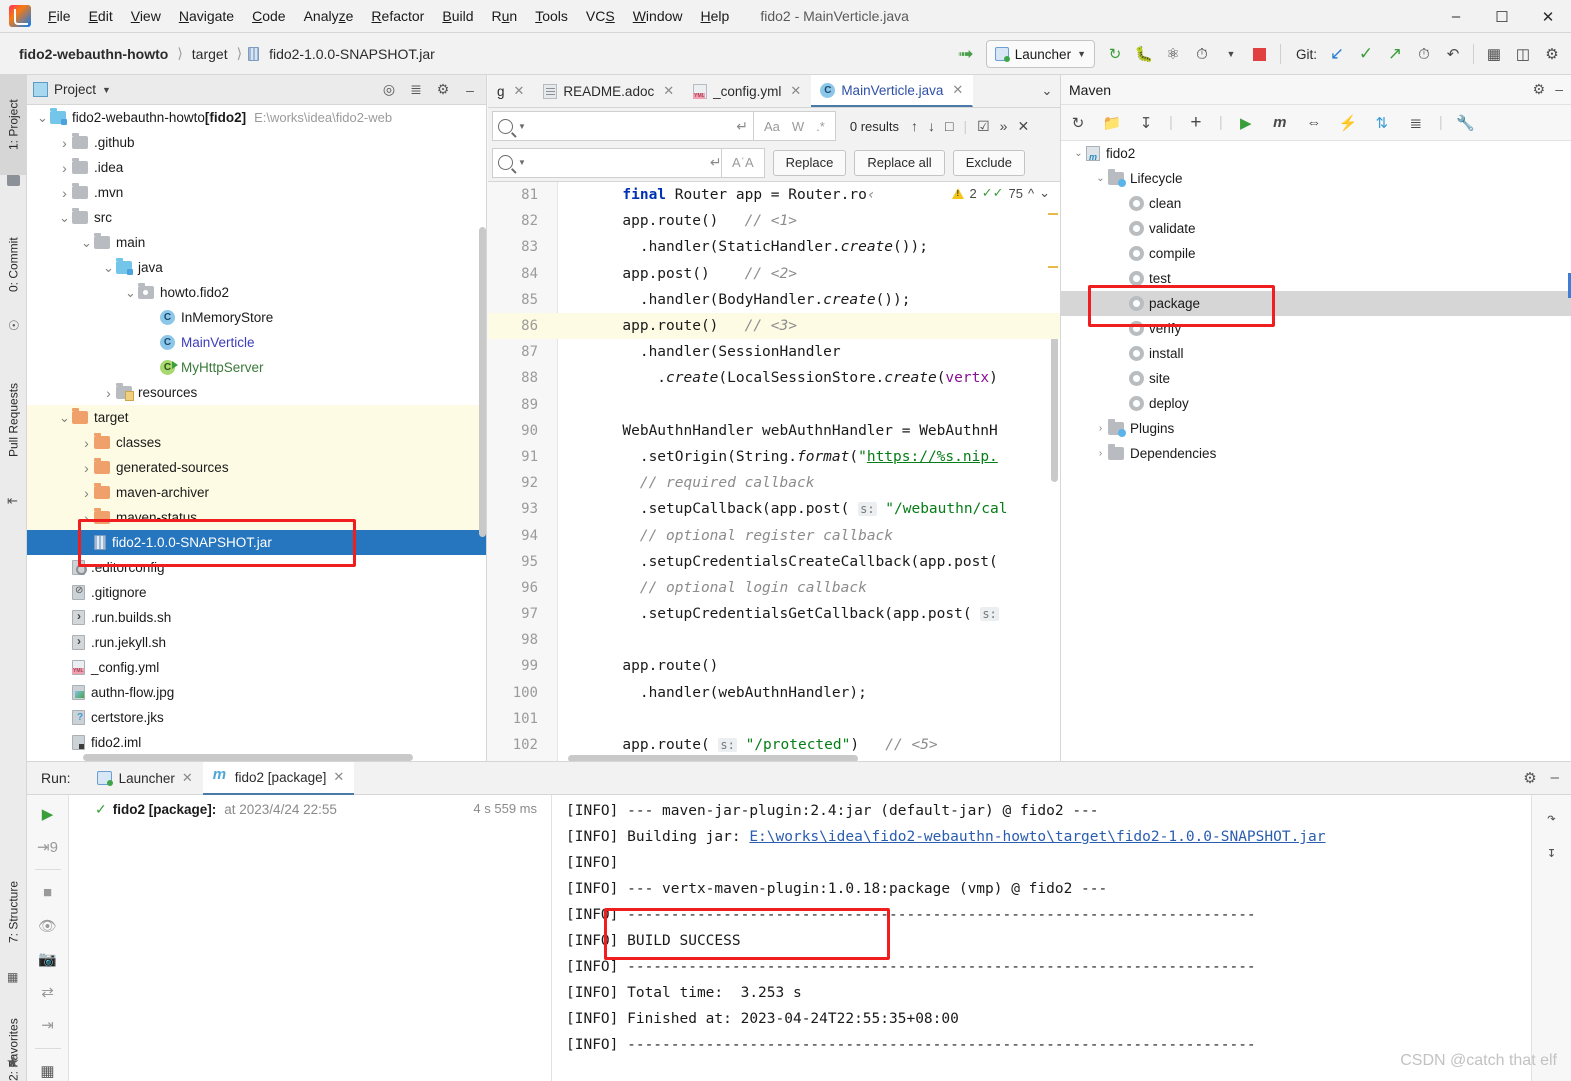  Describe the element at coordinates (1202, 54) in the screenshot. I see `profile-button: ⏱` at that location.